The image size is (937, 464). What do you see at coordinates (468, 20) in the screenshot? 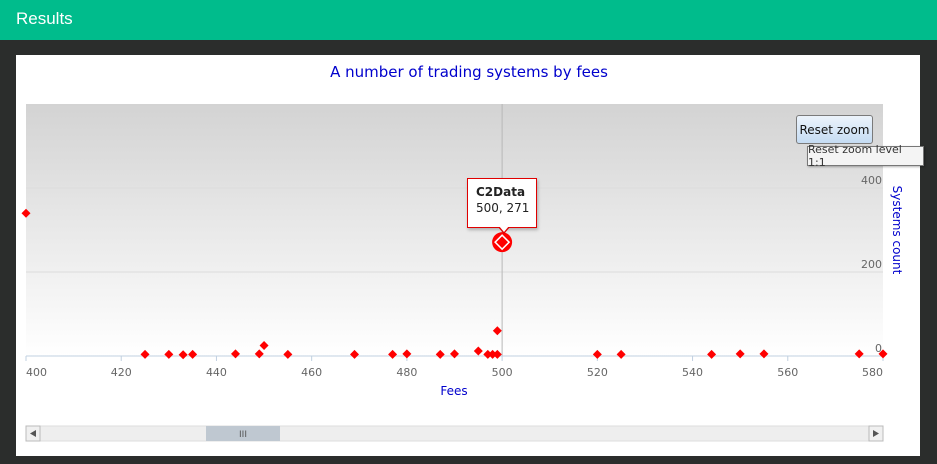
I see `results-header: Results` at bounding box center [468, 20].